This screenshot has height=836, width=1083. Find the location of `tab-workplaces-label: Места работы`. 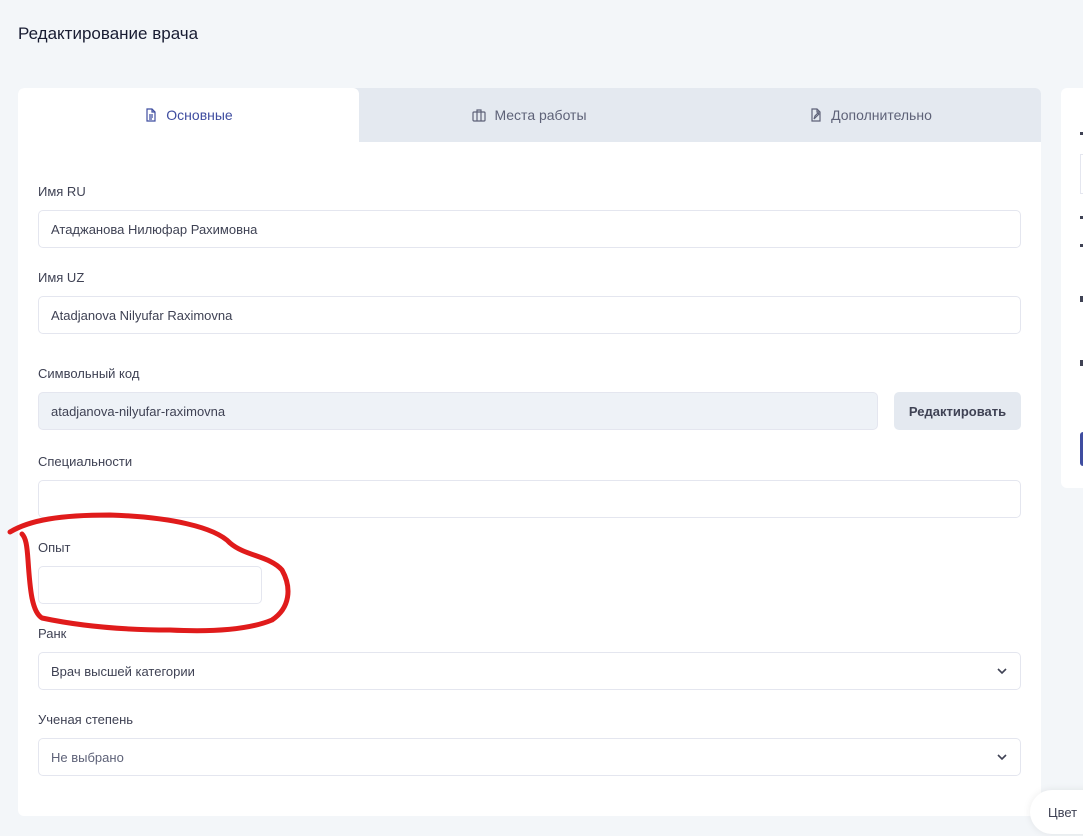

tab-workplaces-label: Места работы is located at coordinates (540, 115).